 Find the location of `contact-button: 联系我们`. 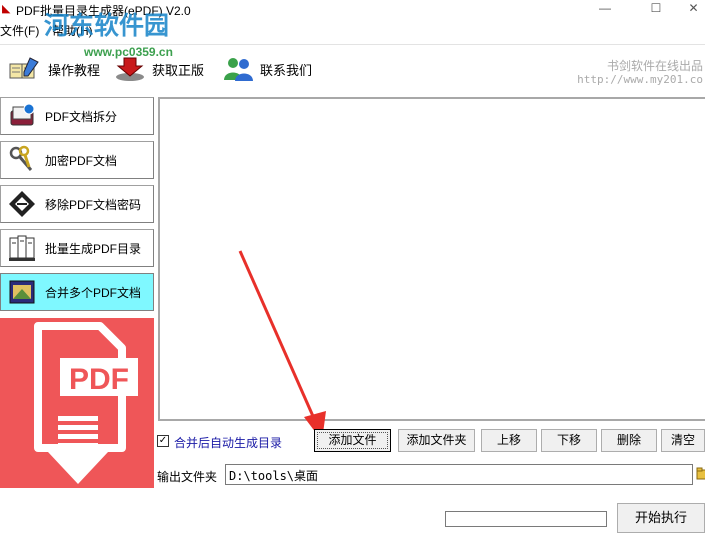

contact-button: 联系我们 is located at coordinates (267, 69).